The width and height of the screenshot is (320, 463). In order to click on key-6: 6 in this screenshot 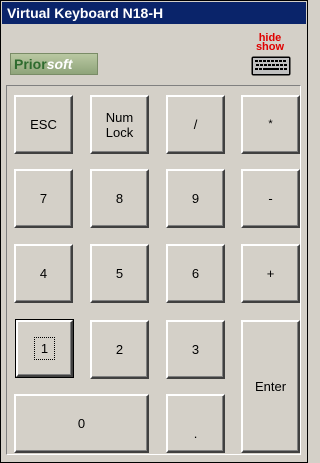, I will do `click(195, 273)`.